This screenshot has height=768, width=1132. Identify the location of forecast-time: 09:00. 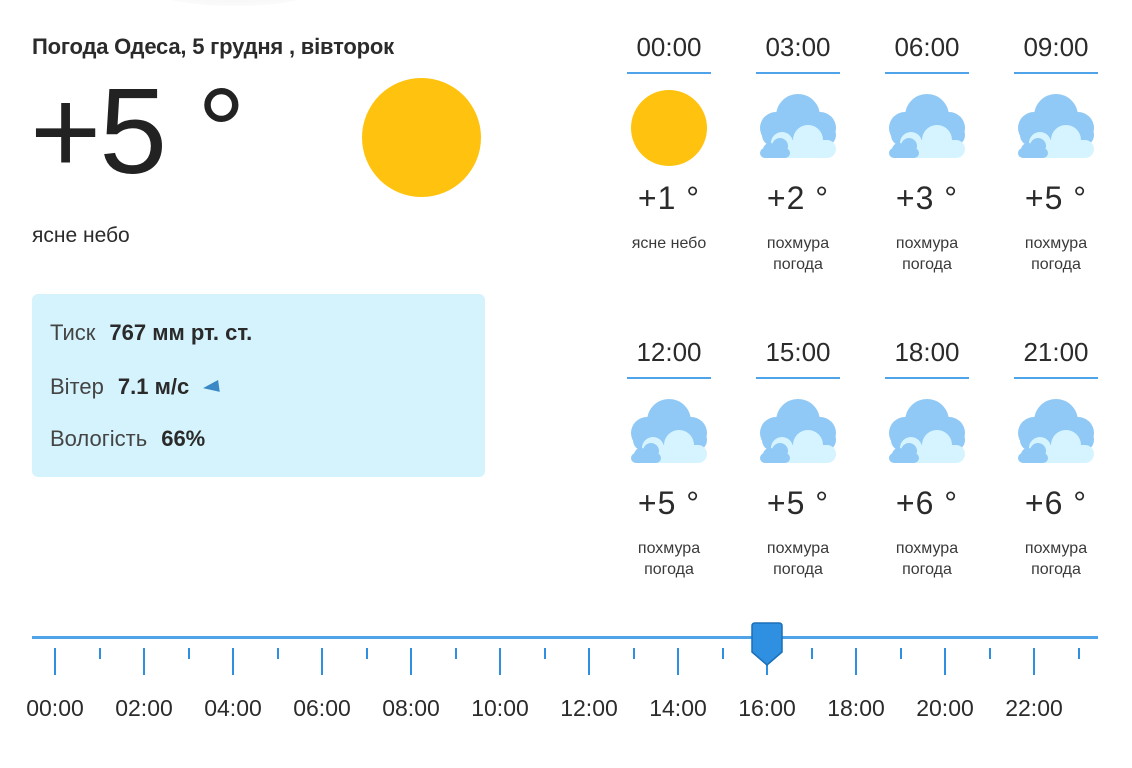
(1056, 47).